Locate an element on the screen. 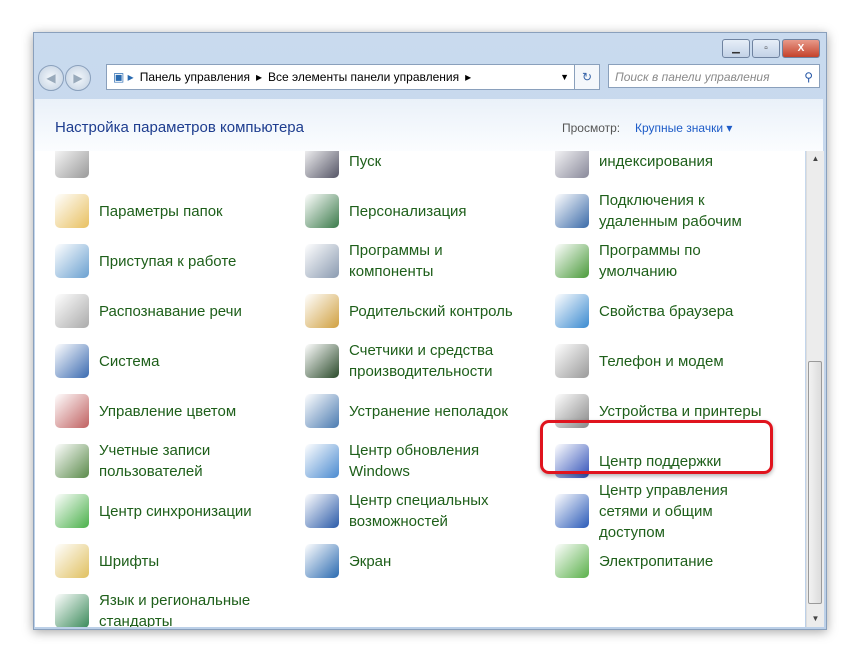 Image resolution: width=857 pixels, height=660 pixels. taskbar-icon is located at coordinates (322, 164).